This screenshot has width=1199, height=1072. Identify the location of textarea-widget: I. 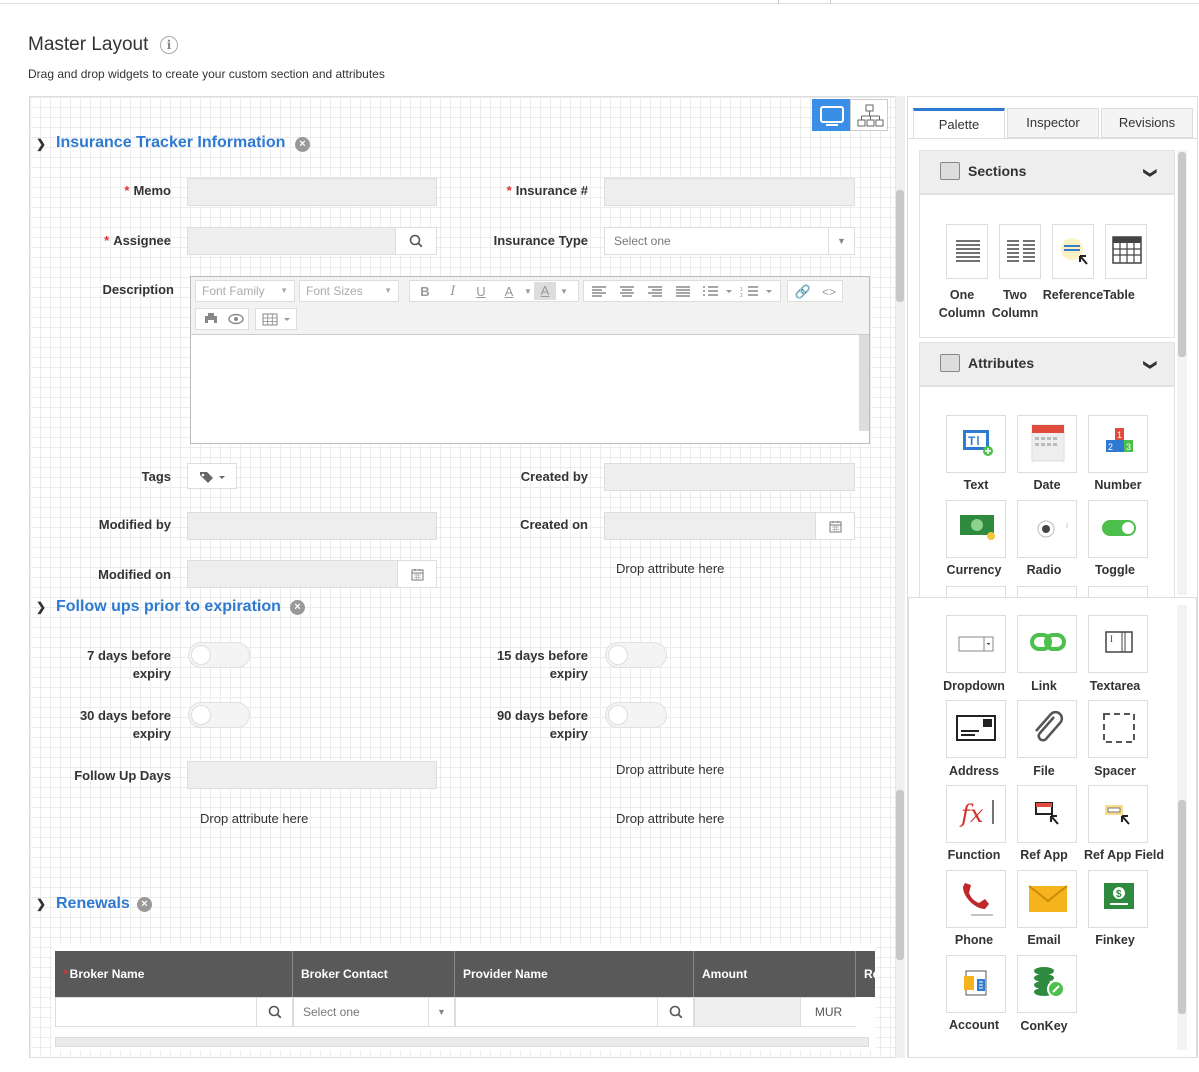
(1118, 644).